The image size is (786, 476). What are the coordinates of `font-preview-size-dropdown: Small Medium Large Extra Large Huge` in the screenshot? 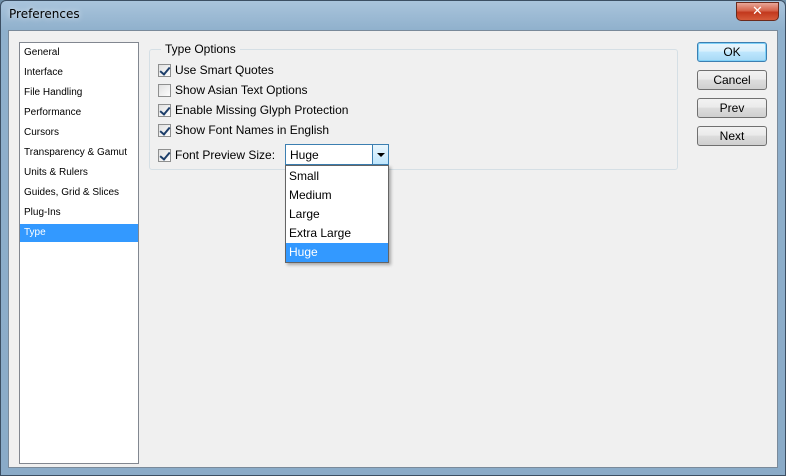 It's located at (337, 214).